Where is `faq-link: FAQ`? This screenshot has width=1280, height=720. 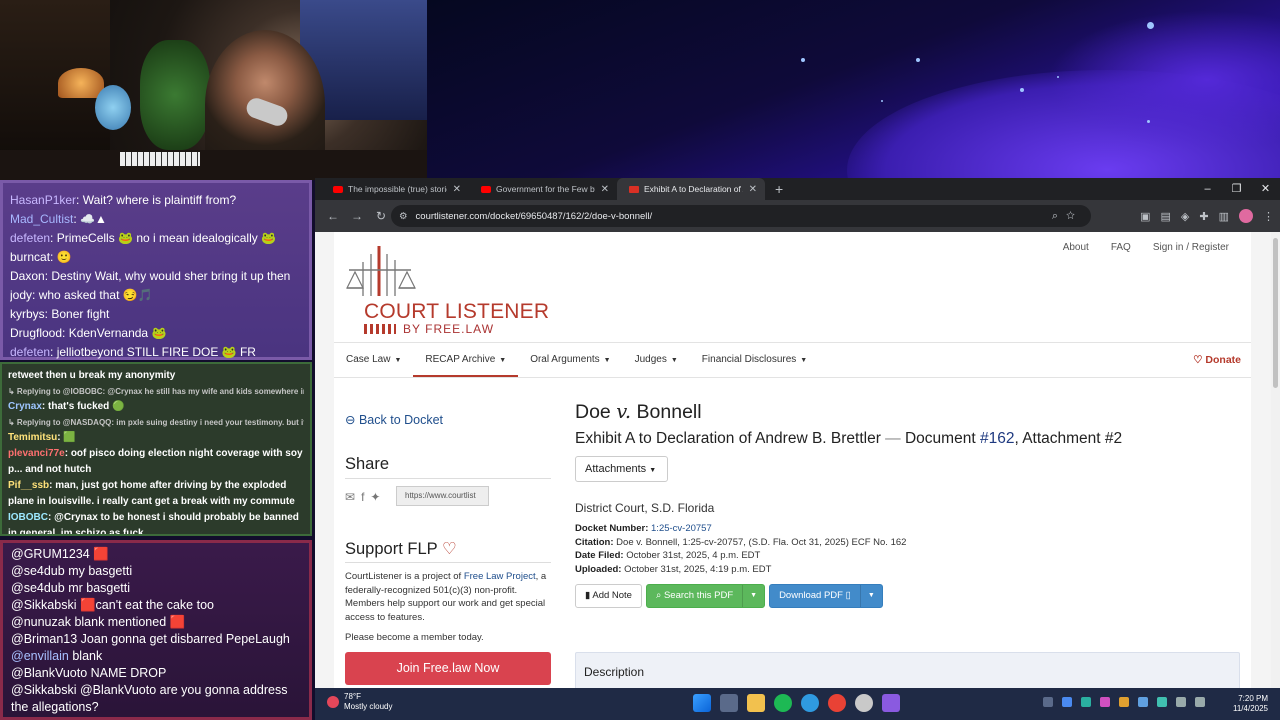
faq-link: FAQ is located at coordinates (1121, 247).